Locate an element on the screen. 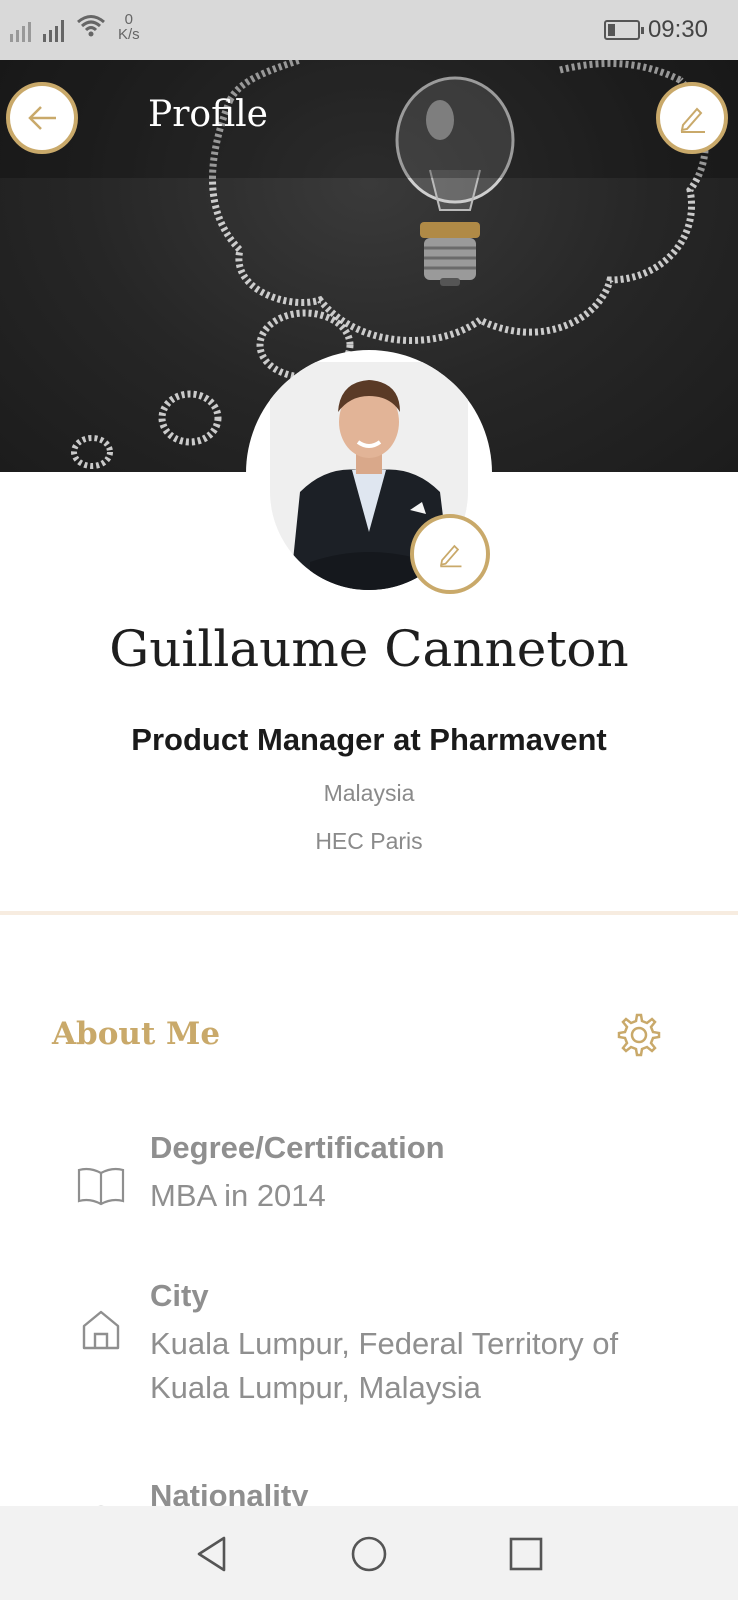 The height and width of the screenshot is (1600, 738). nav-home-button is located at coordinates (369, 1554).